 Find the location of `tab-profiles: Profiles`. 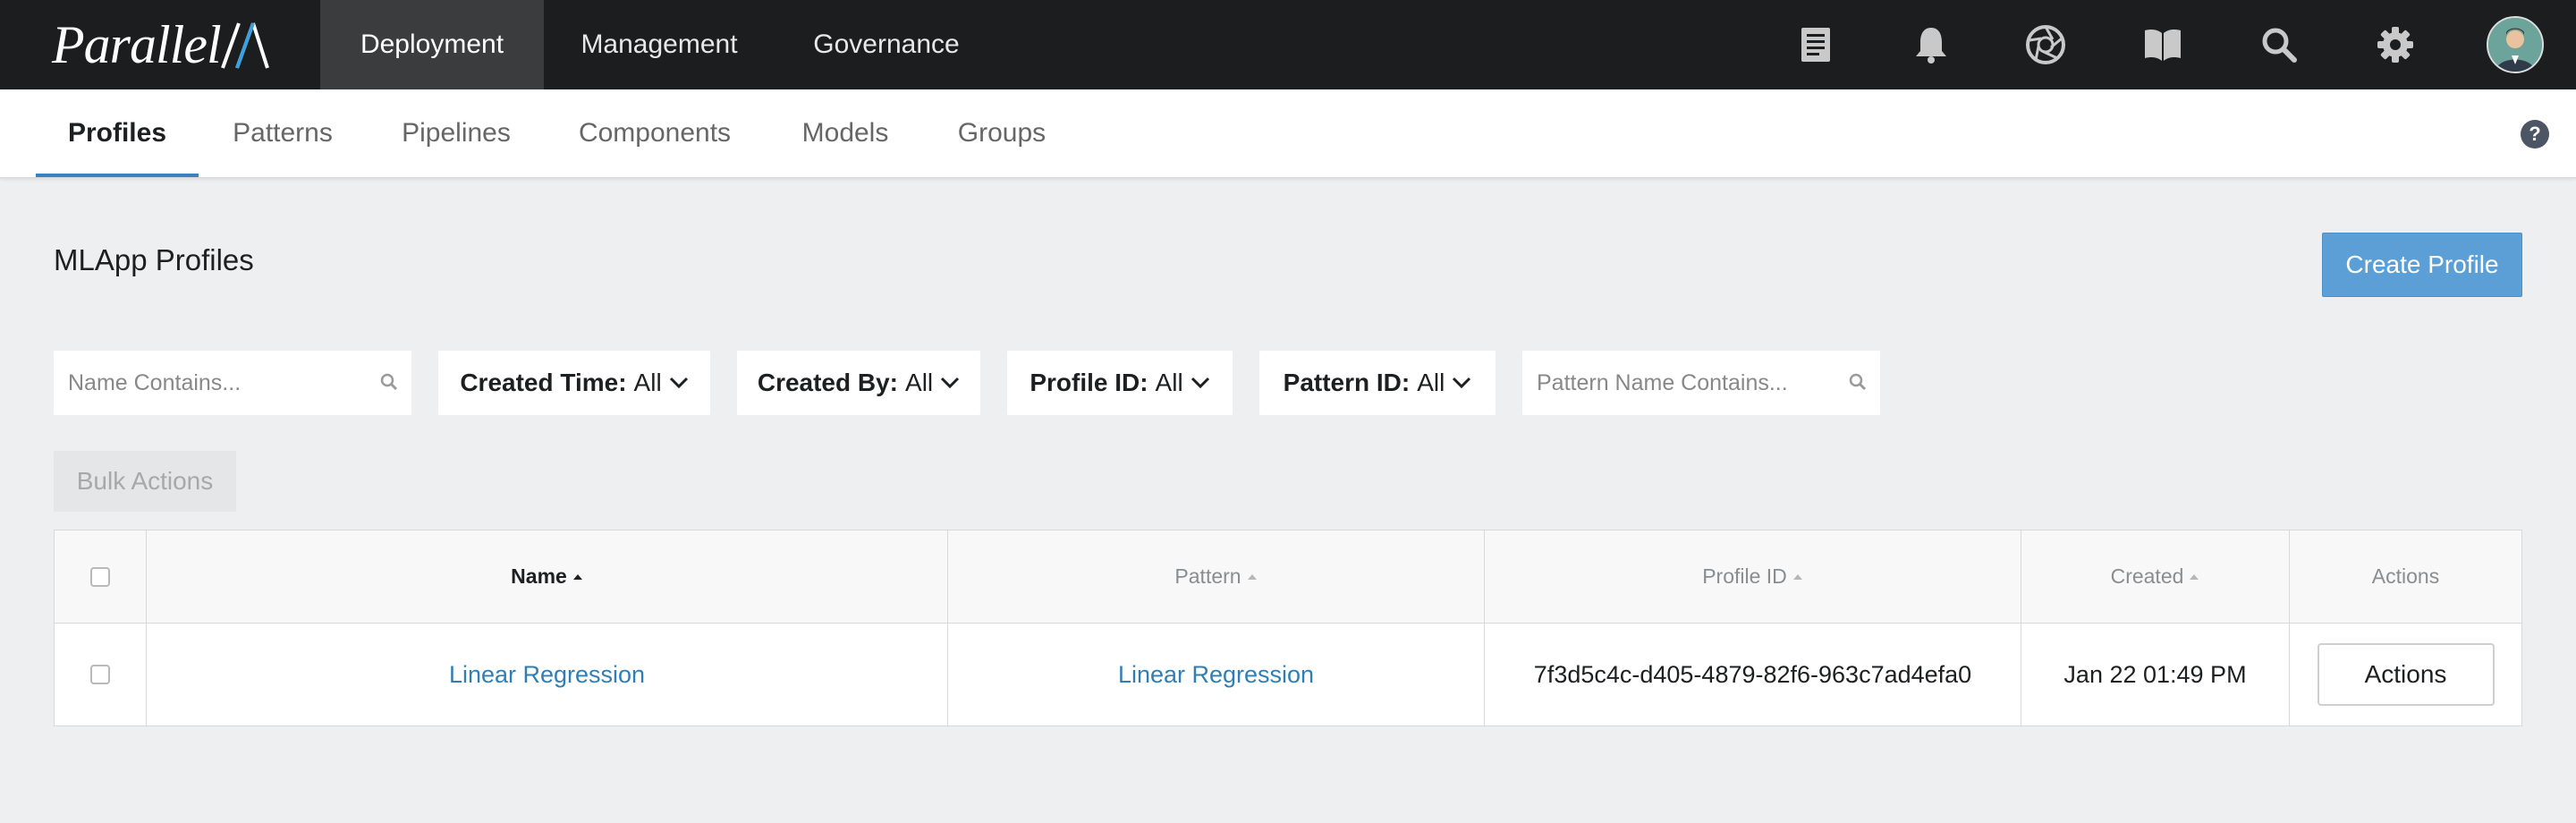

tab-profiles: Profiles is located at coordinates (117, 133).